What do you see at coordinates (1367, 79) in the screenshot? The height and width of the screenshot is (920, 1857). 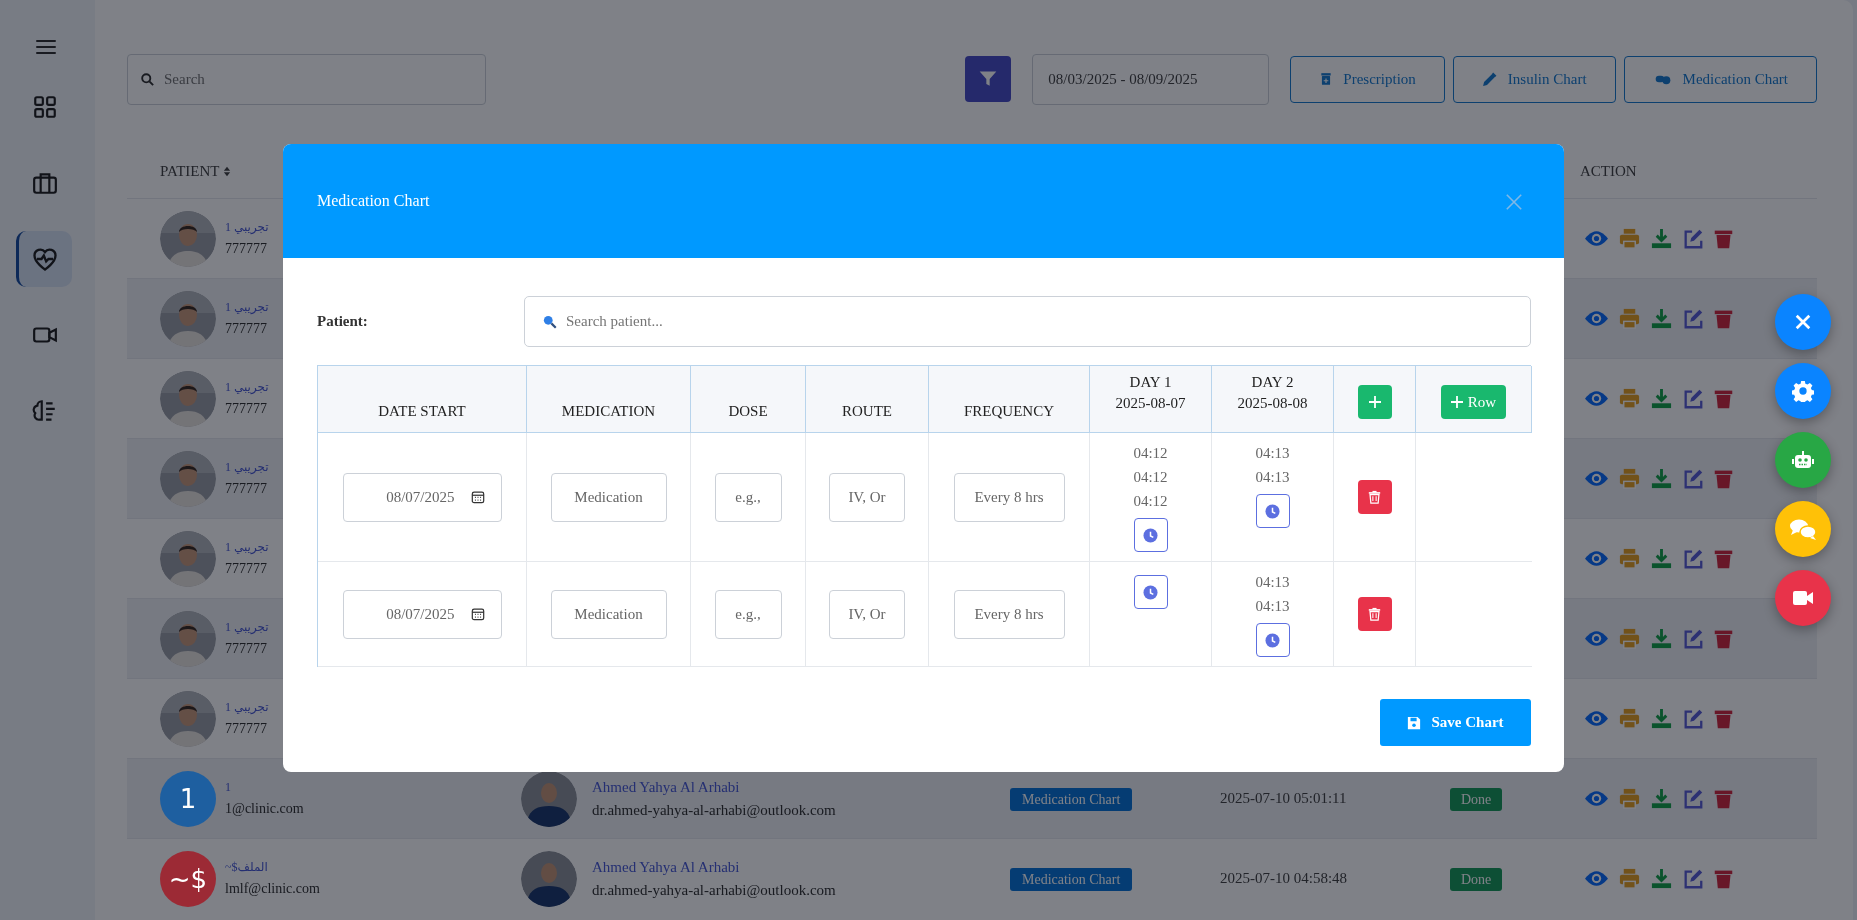 I see `toolbar-button: Prescription` at bounding box center [1367, 79].